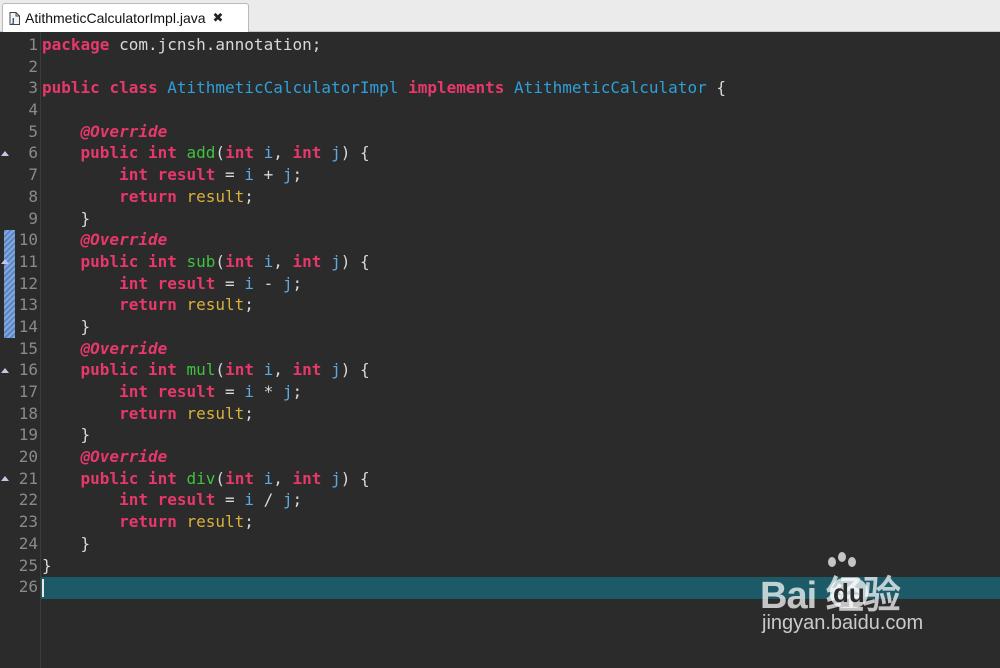  What do you see at coordinates (201, 261) in the screenshot?
I see `code-token-fn: sub` at bounding box center [201, 261].